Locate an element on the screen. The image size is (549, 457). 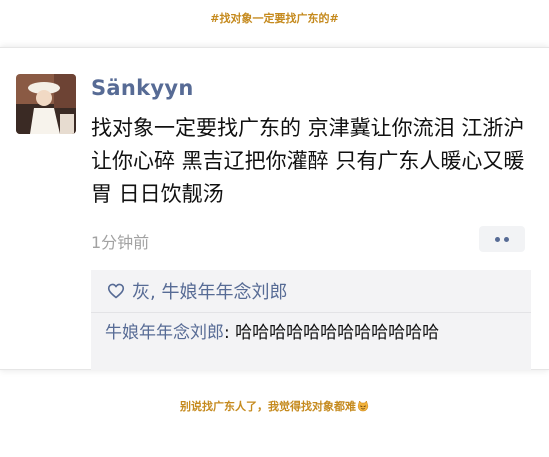
cat-face-emoji-icon is located at coordinates (363, 406).